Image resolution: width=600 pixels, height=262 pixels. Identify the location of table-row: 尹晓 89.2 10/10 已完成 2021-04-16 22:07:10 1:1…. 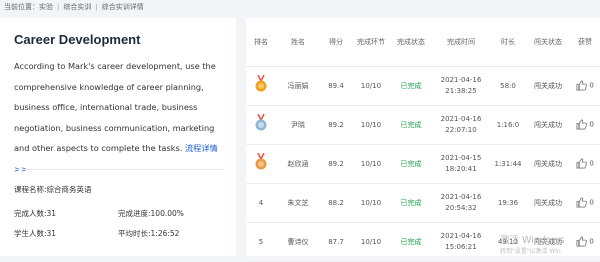
(423, 125).